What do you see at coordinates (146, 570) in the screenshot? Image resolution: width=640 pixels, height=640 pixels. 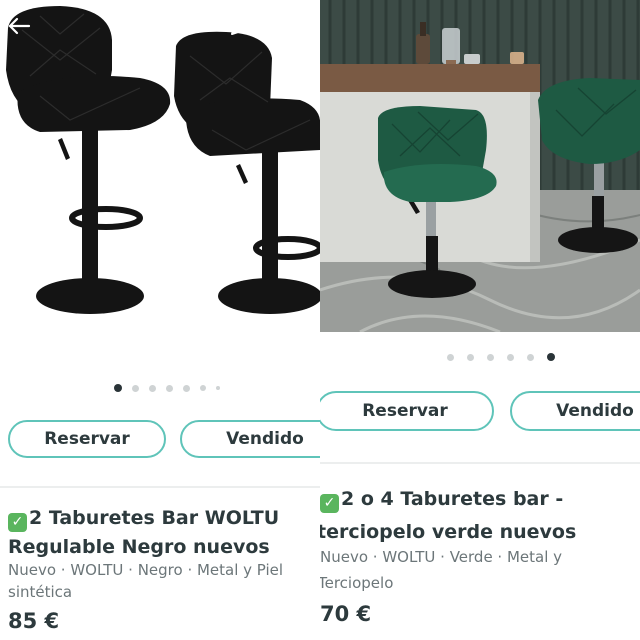 I see `listing-attributes: Nuevo · WOLTU · Negro · Metal y Piel` at bounding box center [146, 570].